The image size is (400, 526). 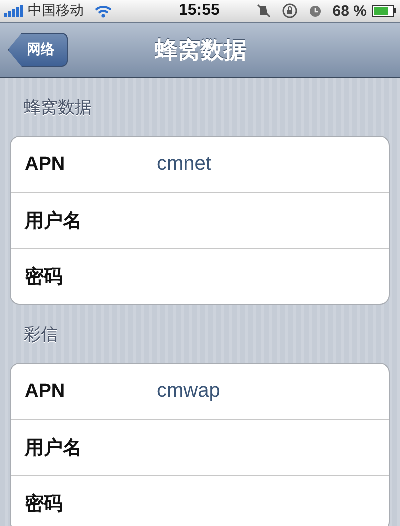 What do you see at coordinates (58, 108) in the screenshot?
I see `section-header: 蜂窝数据` at bounding box center [58, 108].